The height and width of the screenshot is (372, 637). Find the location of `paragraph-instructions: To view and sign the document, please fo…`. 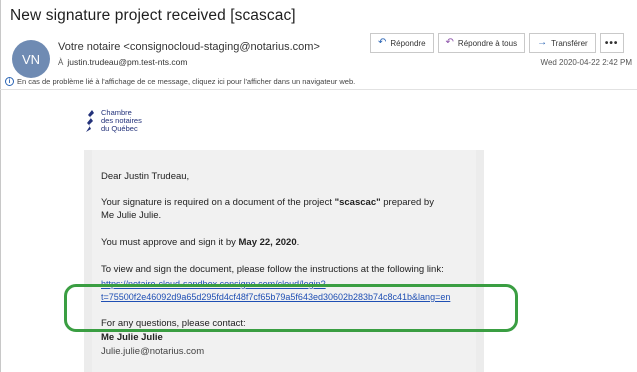

paragraph-instructions: To view and sign the document, please fo… is located at coordinates (272, 269).